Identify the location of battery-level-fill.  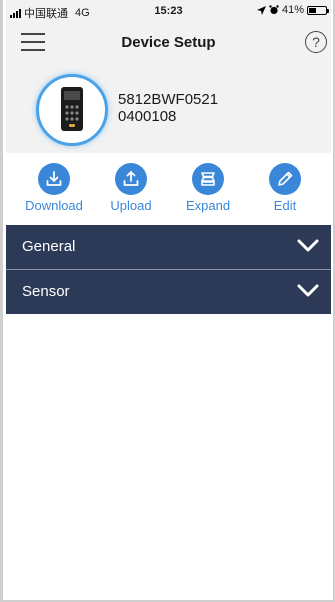
(312, 10).